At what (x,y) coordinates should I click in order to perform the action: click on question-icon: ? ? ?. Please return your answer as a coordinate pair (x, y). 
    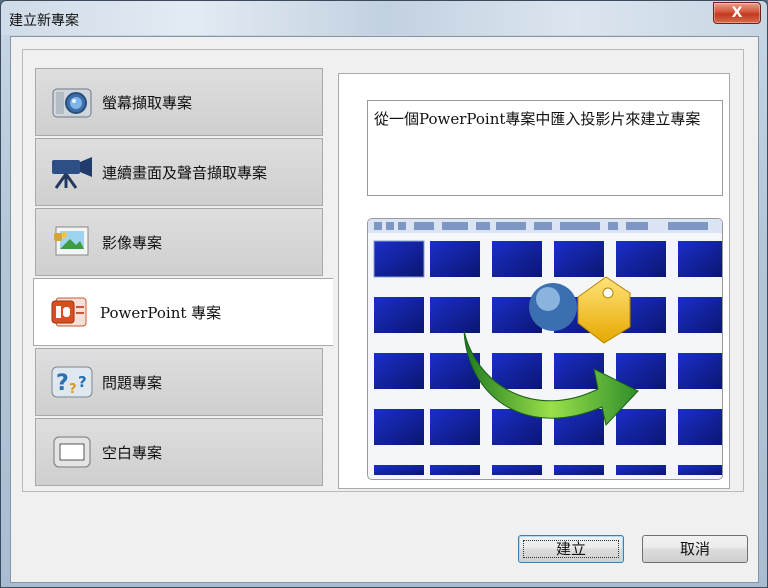
    Looking at the image, I should click on (72, 382).